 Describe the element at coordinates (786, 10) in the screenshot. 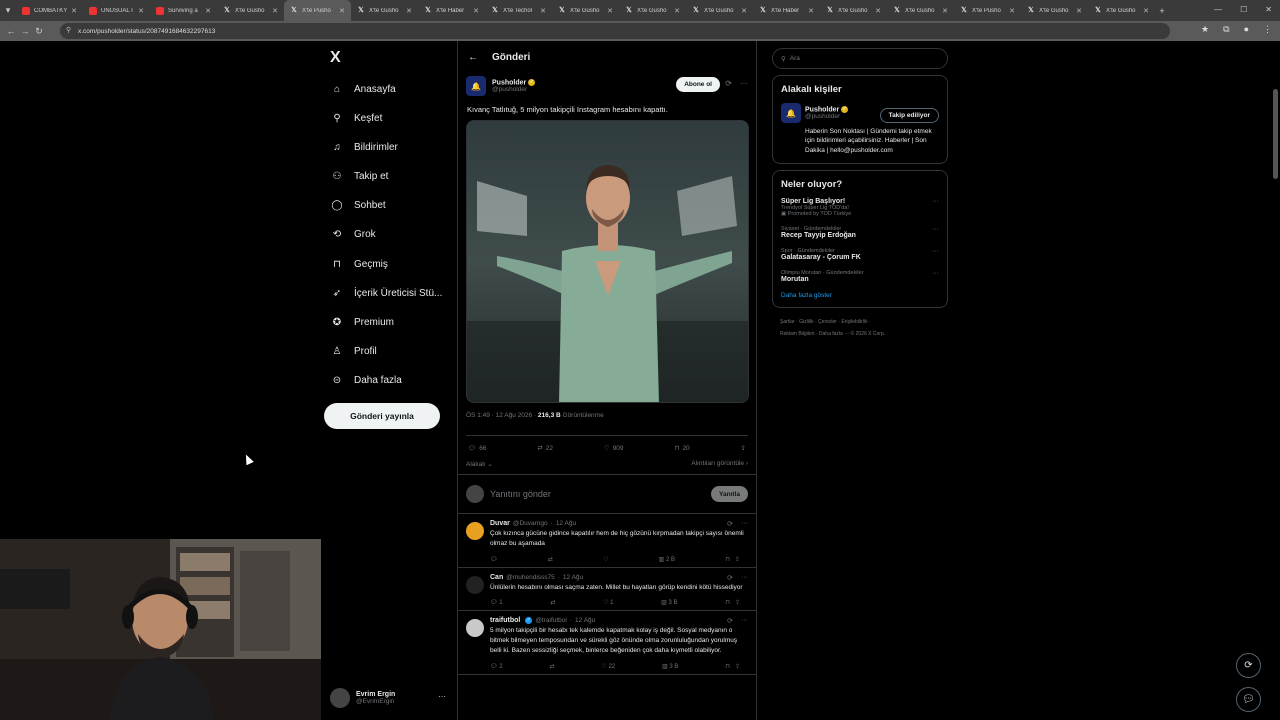

I see `browser-tab: 𝕏 X'te Haber ✕` at that location.